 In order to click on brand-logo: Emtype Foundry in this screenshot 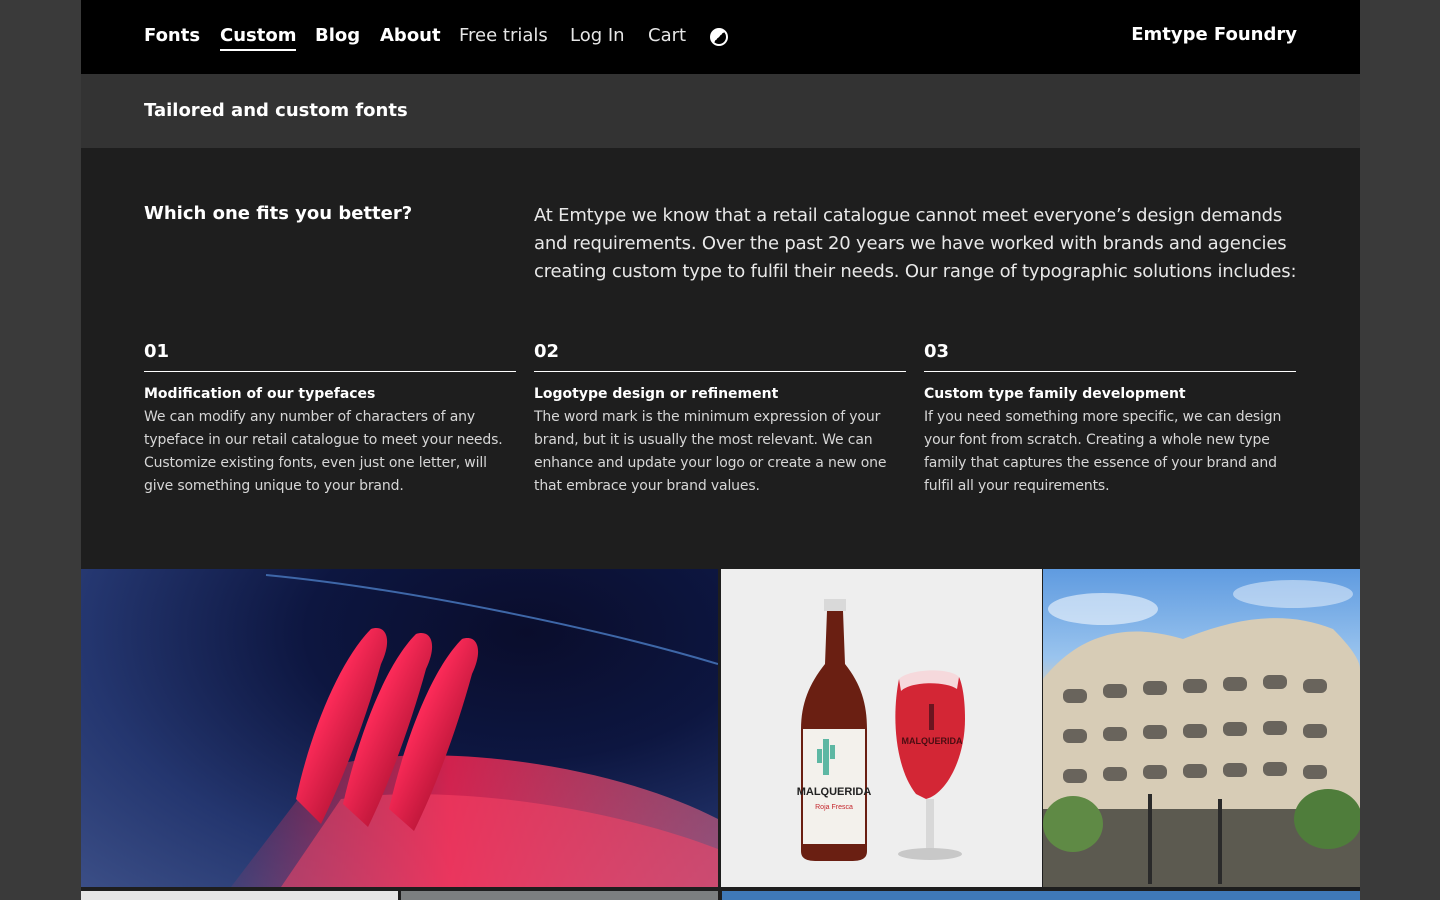, I will do `click(1214, 35)`.